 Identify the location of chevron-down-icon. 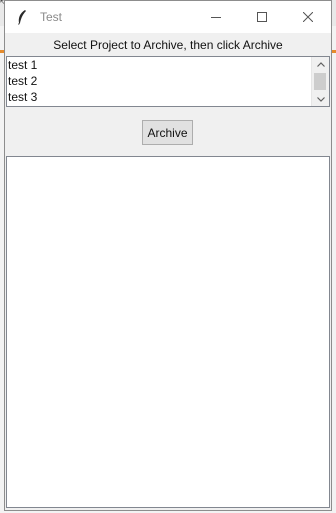
(320, 99).